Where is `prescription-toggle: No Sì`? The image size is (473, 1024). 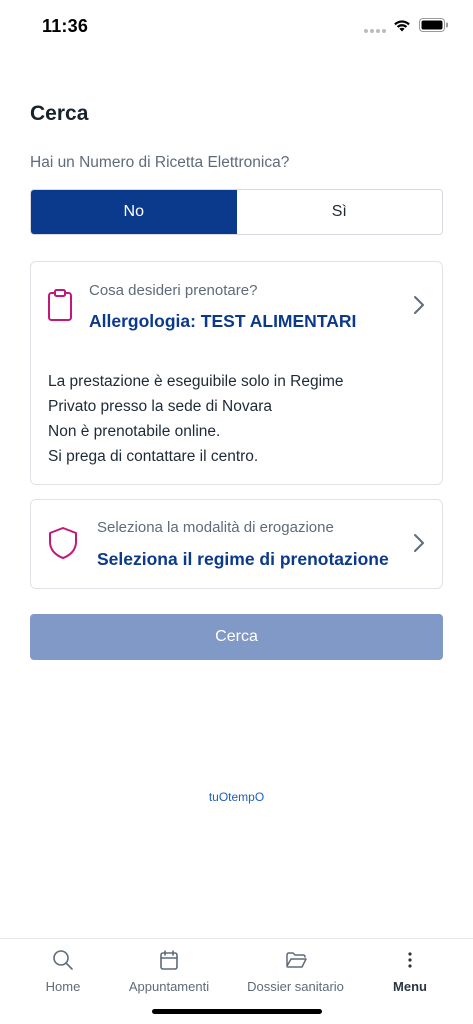 prescription-toggle: No Sì is located at coordinates (236, 212).